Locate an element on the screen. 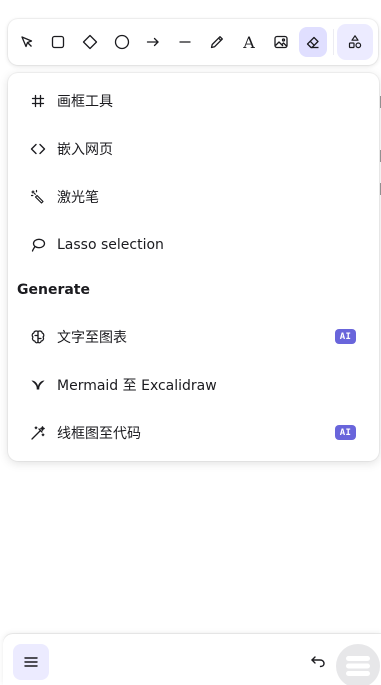  undo-button is located at coordinates (318, 661).